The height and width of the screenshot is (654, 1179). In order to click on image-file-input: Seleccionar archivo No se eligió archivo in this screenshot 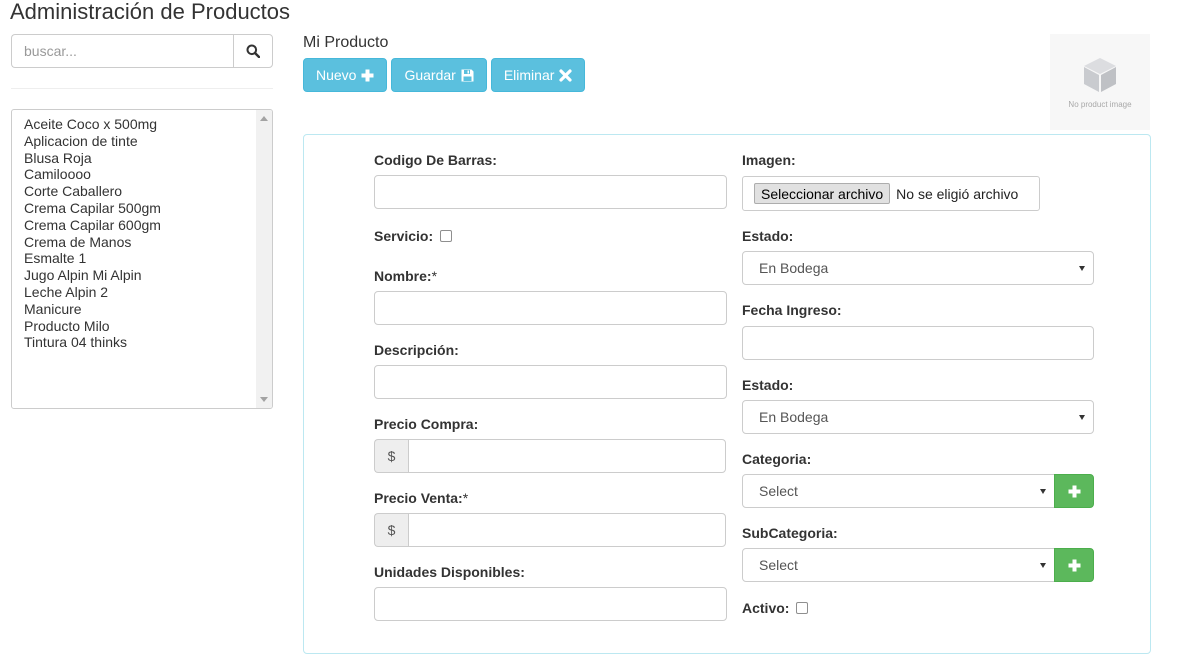, I will do `click(891, 193)`.